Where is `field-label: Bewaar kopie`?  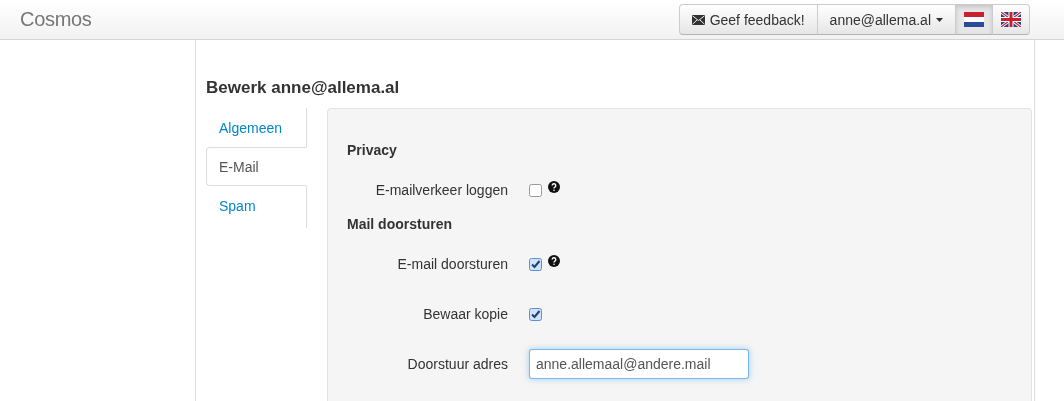 field-label: Bewaar kopie is located at coordinates (465, 314).